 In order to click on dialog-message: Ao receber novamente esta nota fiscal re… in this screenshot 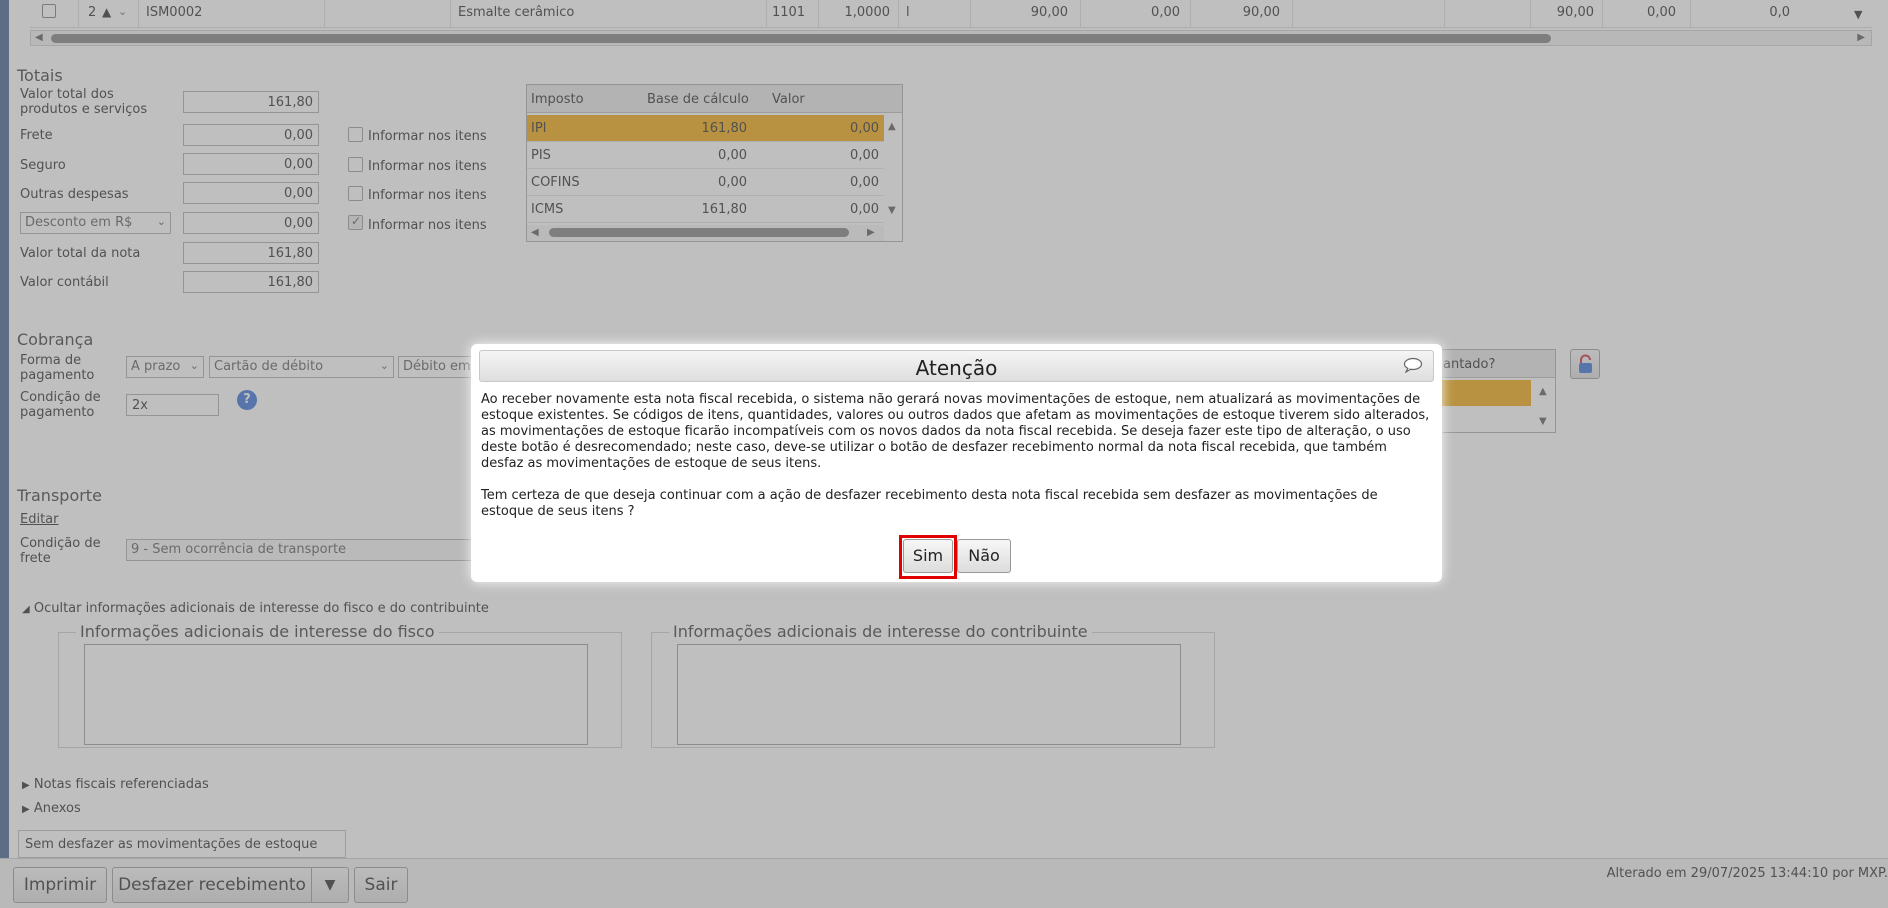, I will do `click(956, 456)`.